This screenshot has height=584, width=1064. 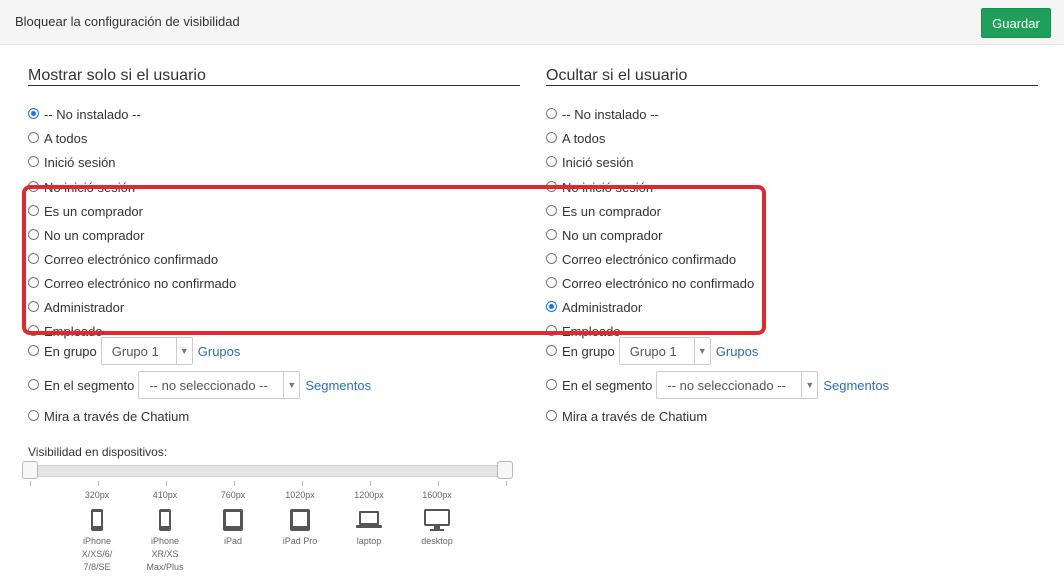 What do you see at coordinates (97, 495) in the screenshot?
I see `device-resolution: 320px` at bounding box center [97, 495].